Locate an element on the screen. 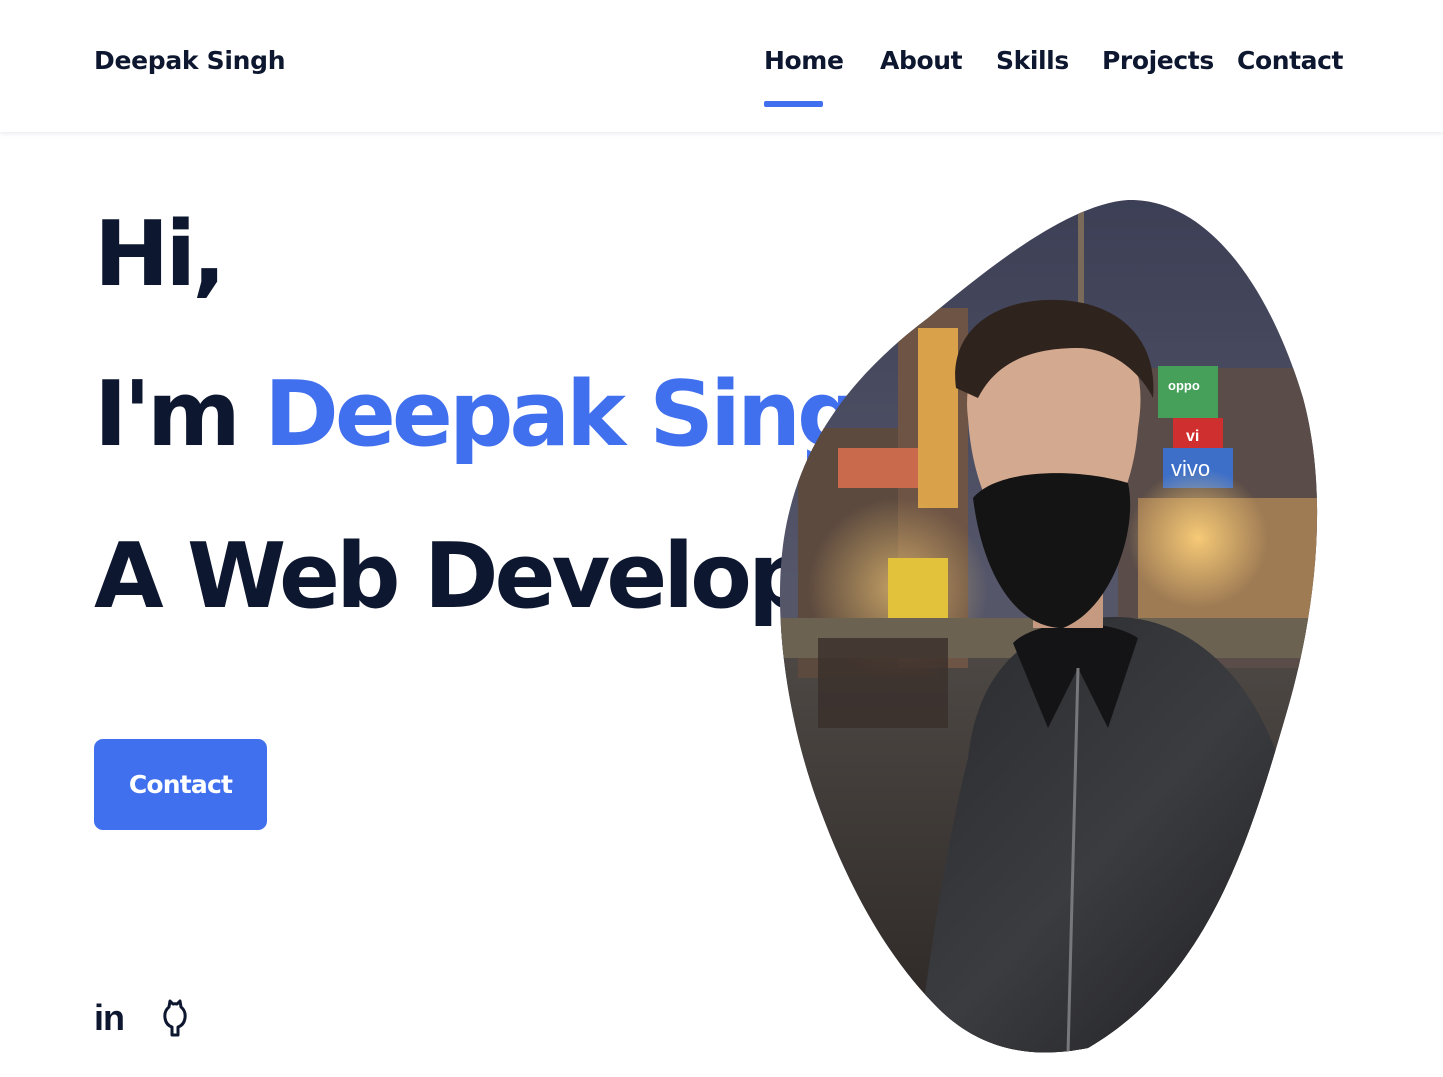 This screenshot has width=1443, height=1077. nav-home: Home is located at coordinates (804, 60).